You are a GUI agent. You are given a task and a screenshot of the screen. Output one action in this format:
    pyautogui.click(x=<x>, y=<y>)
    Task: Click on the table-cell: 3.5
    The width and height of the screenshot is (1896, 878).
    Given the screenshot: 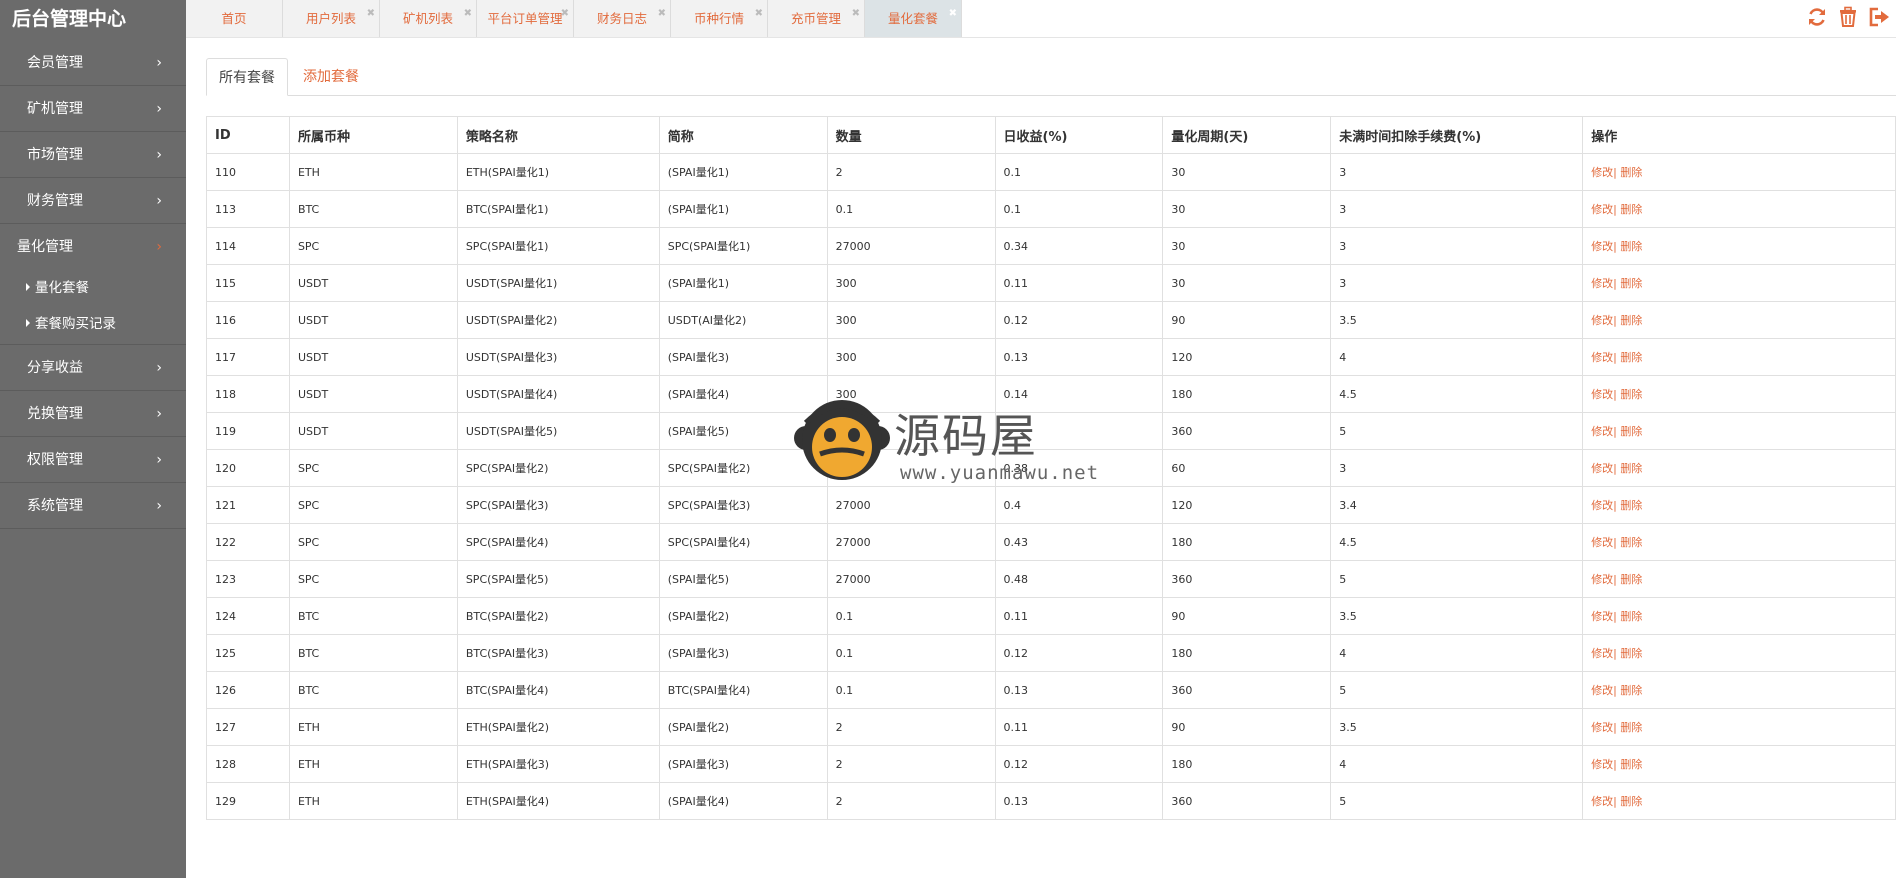 What is the action you would take?
    pyautogui.click(x=1457, y=727)
    